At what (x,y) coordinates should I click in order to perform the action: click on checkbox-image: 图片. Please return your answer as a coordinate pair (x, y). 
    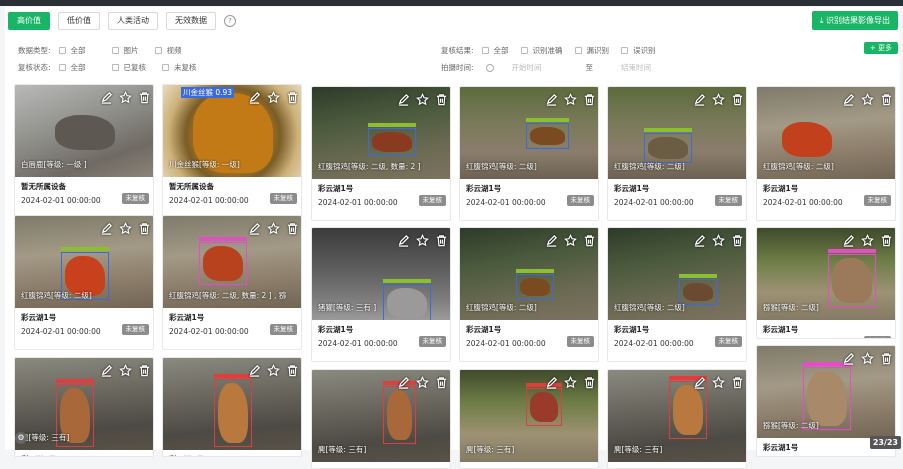
    Looking at the image, I should click on (125, 50).